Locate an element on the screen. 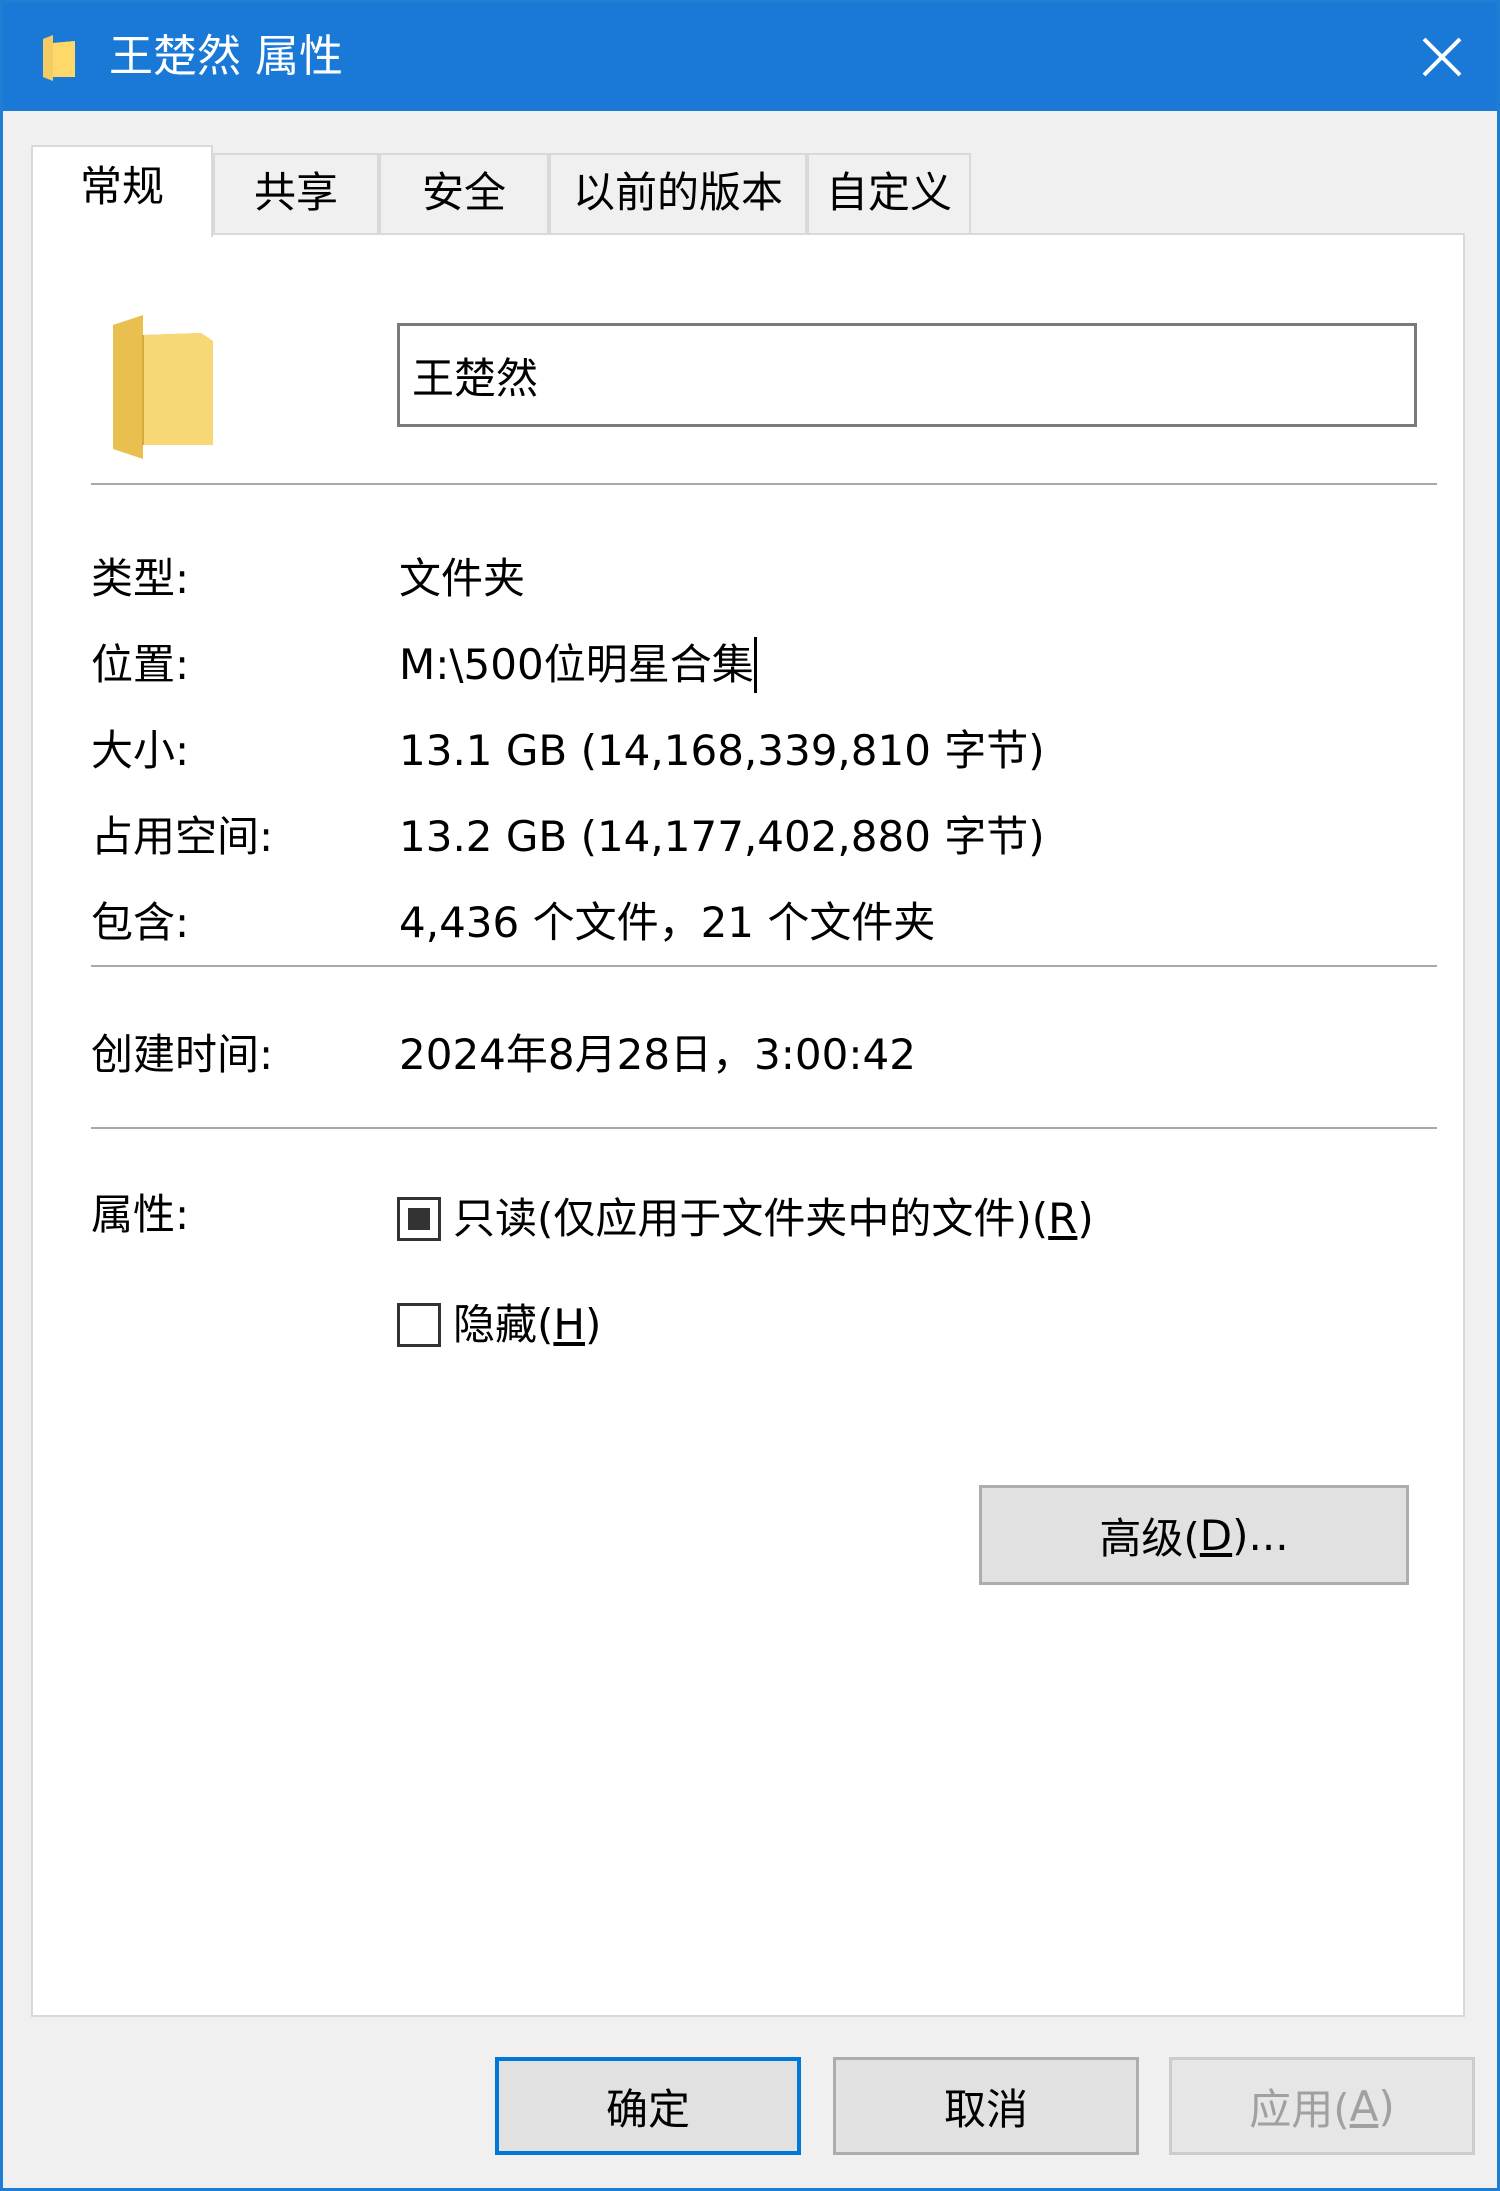  location-text: M:\500位明星合集 is located at coordinates (576, 664).